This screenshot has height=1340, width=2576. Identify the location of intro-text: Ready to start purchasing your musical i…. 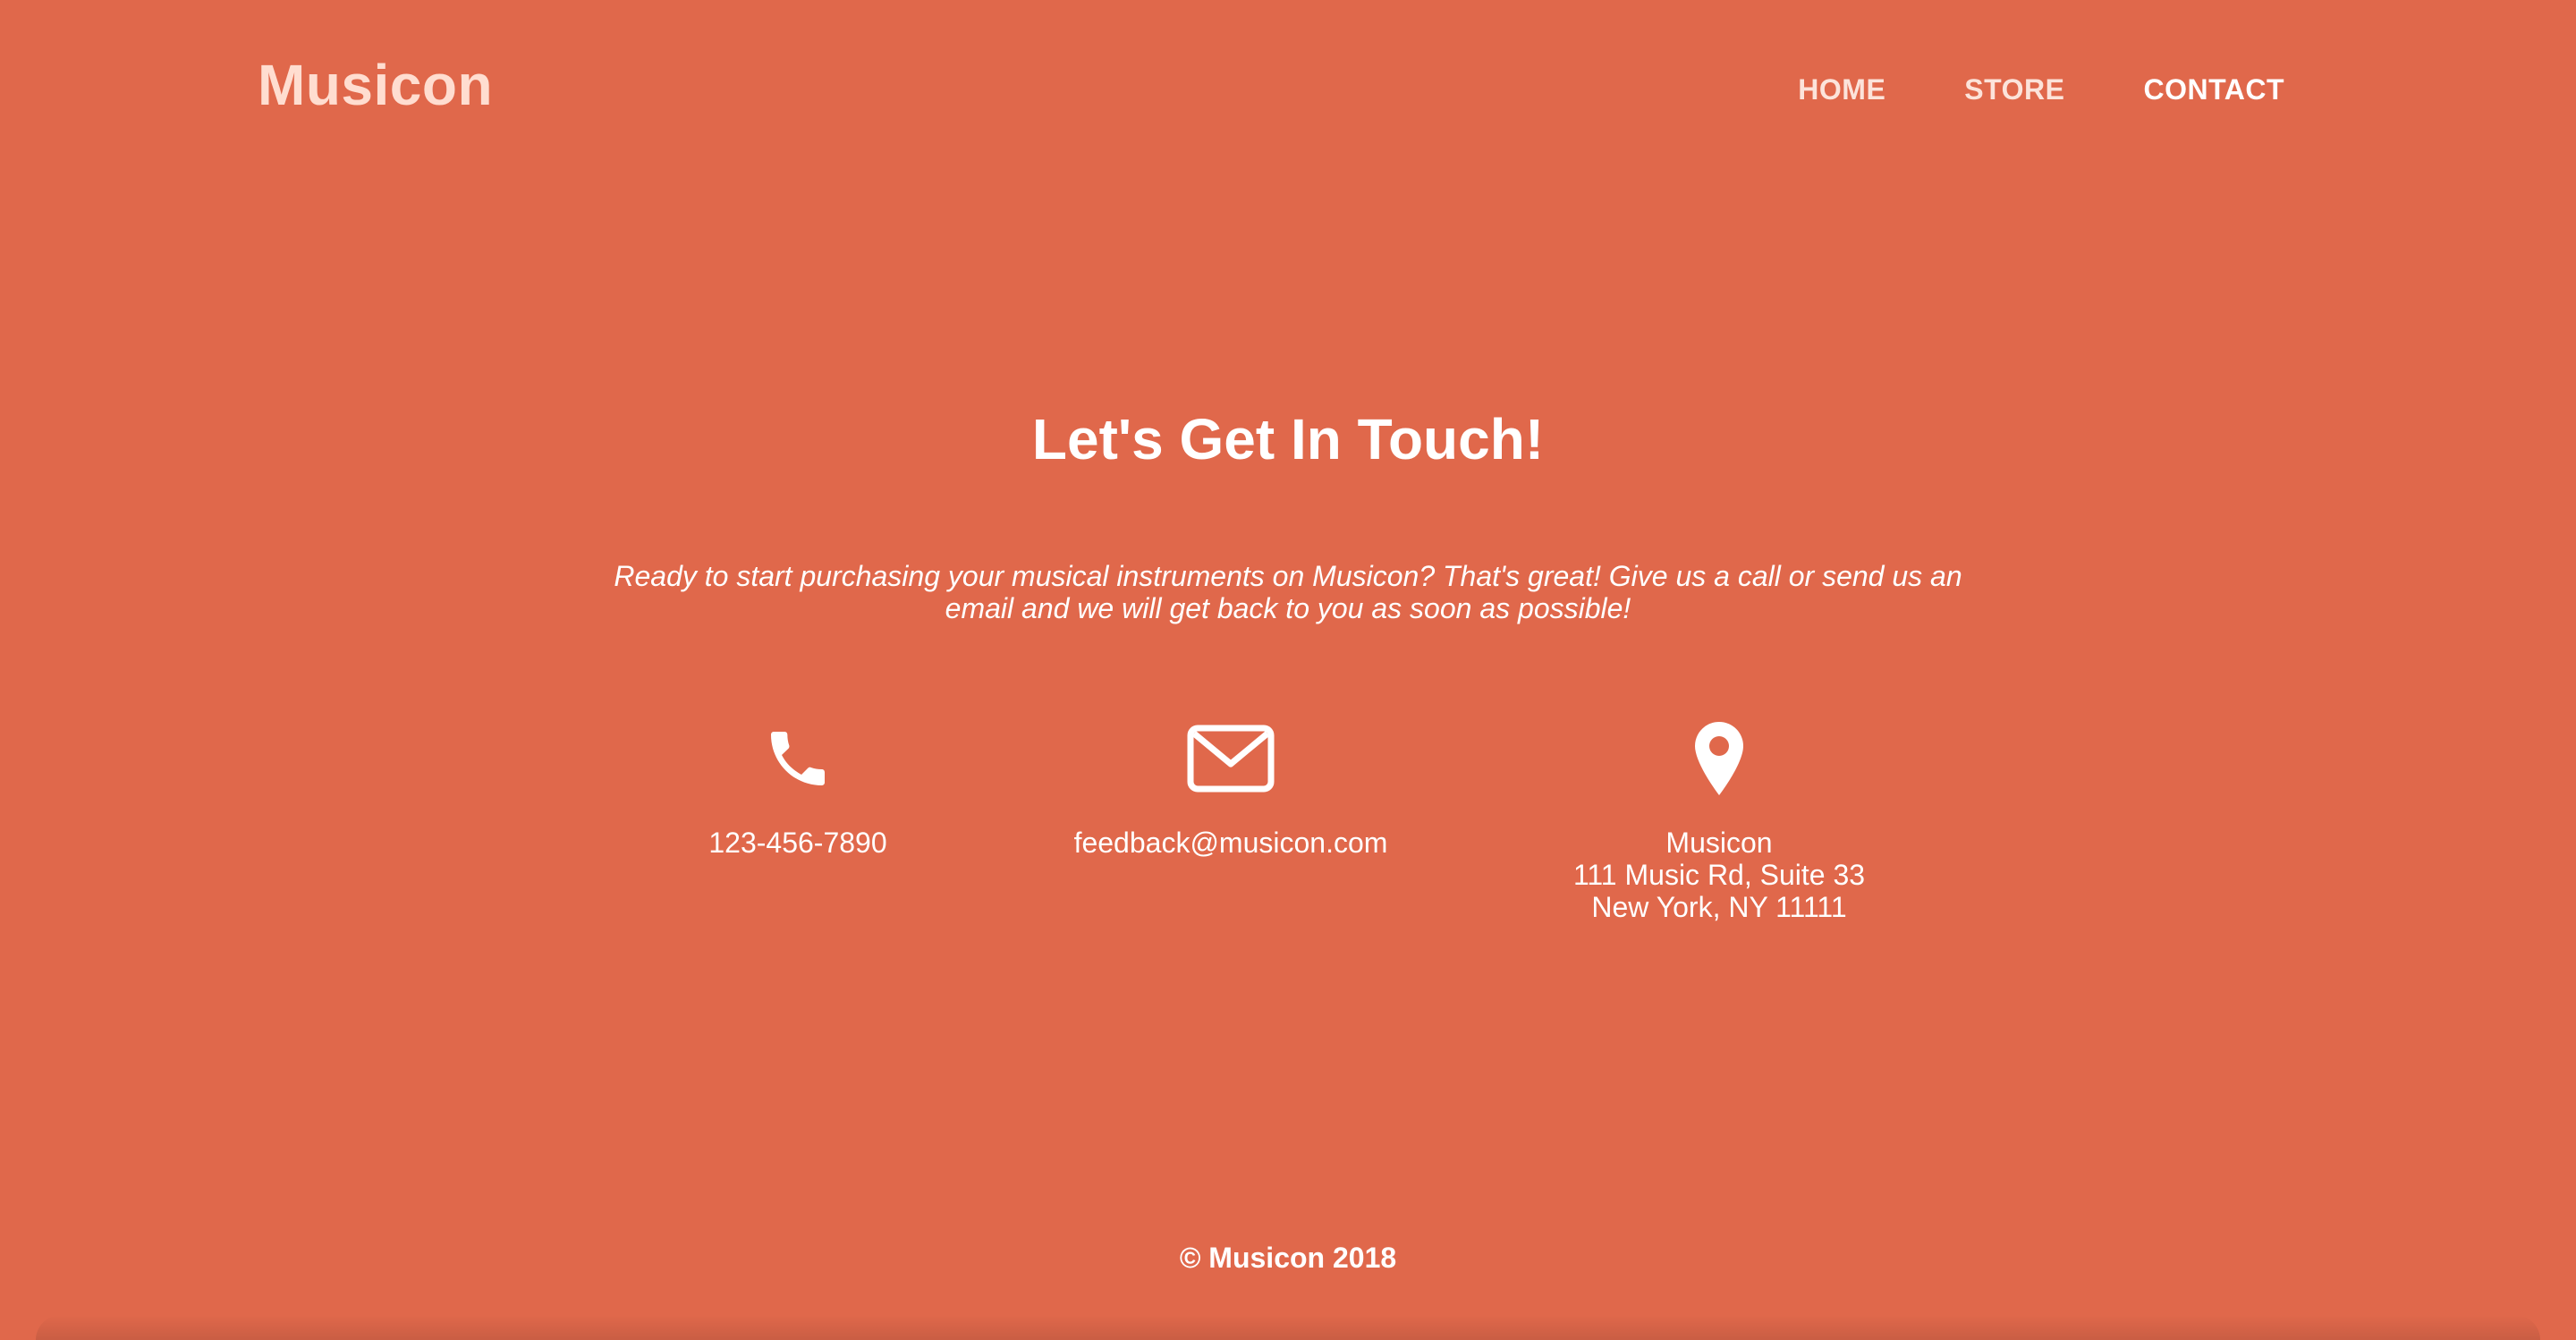
(1288, 592).